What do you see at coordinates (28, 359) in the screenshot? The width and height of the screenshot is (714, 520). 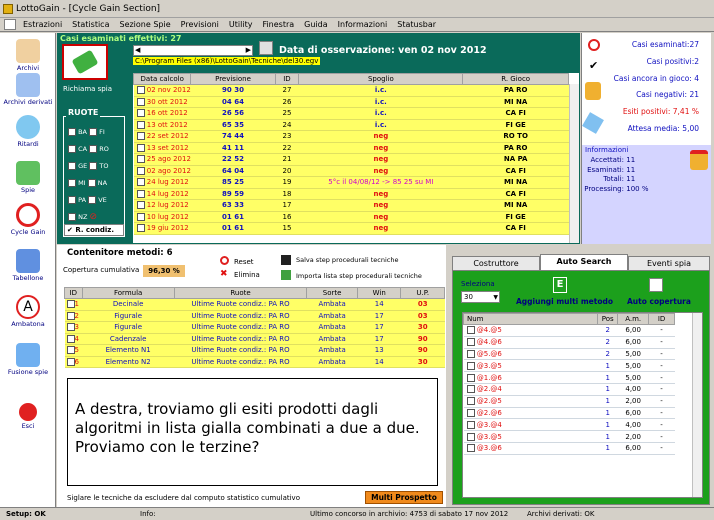 I see `sidebar-item-fusione-spie: Fusione spie` at bounding box center [28, 359].